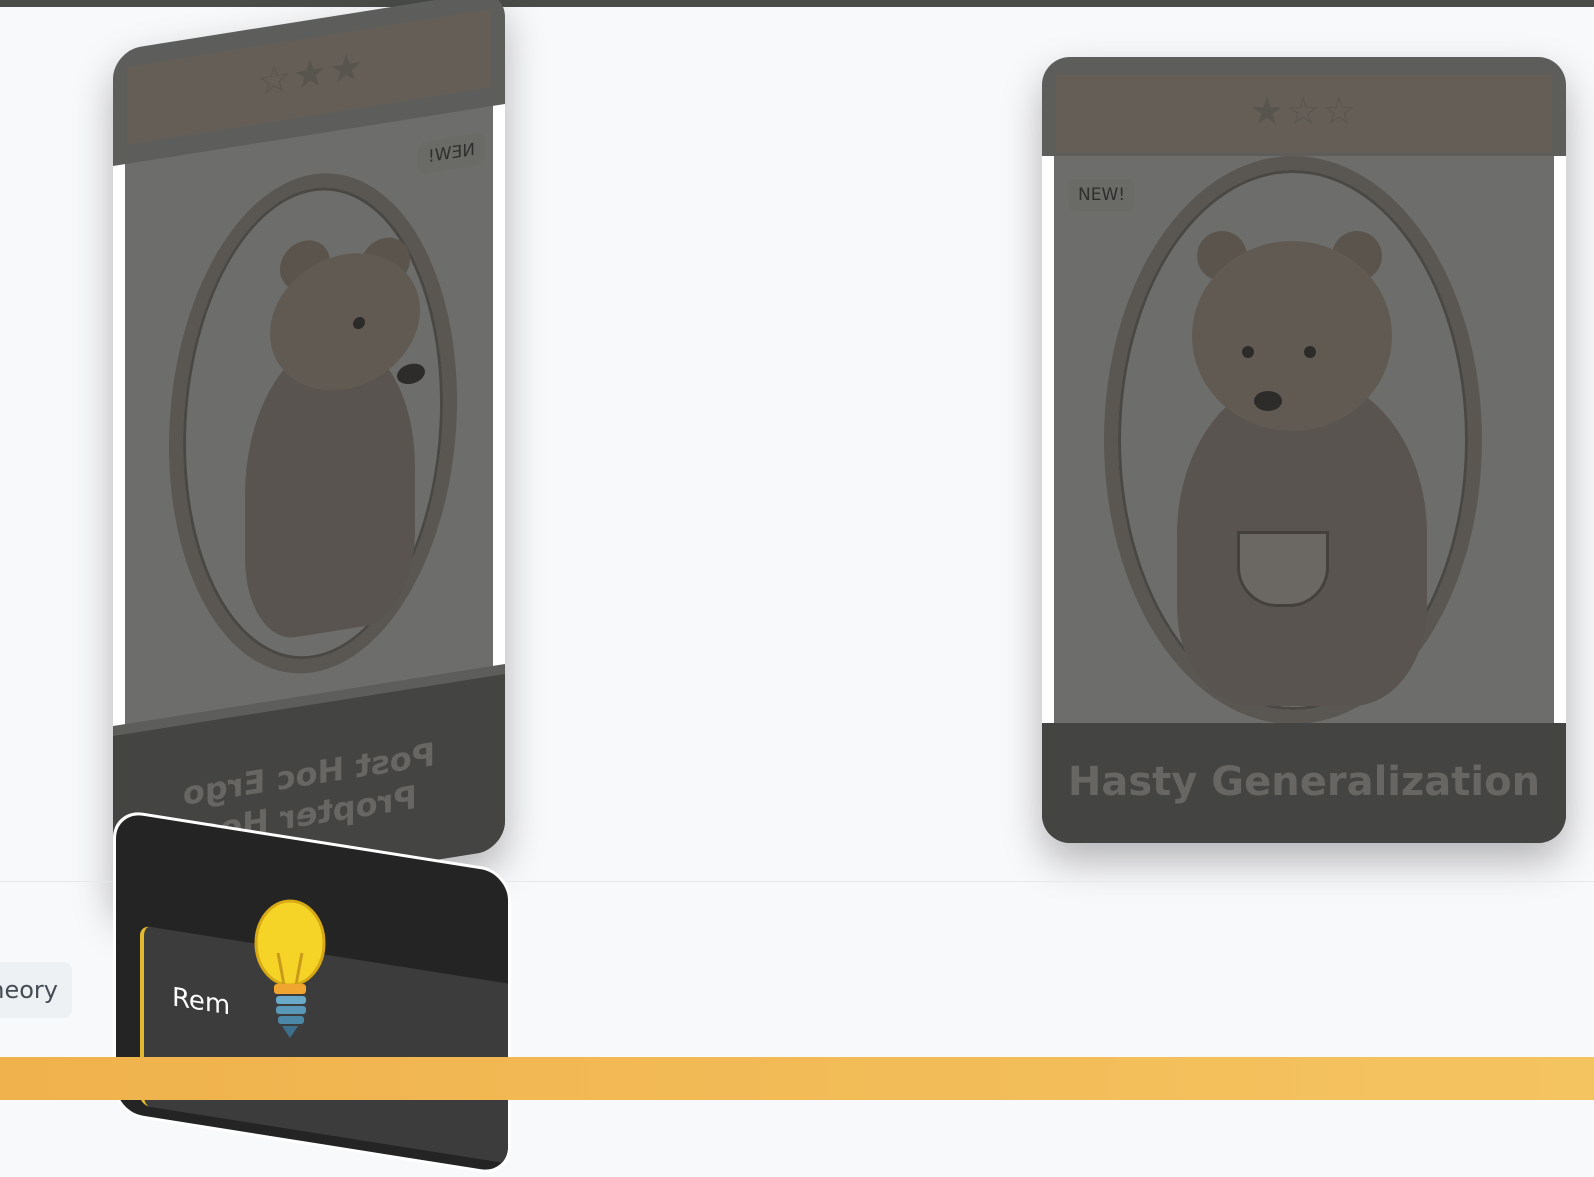 This screenshot has width=1594, height=1177. Describe the element at coordinates (1292, 336) in the screenshot. I see `bear-head` at that location.